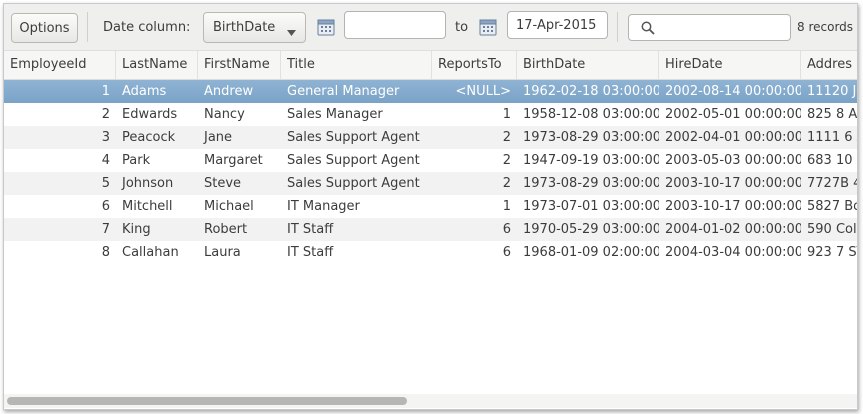  I want to click on cell-lastname: Mitchell, so click(147, 206).